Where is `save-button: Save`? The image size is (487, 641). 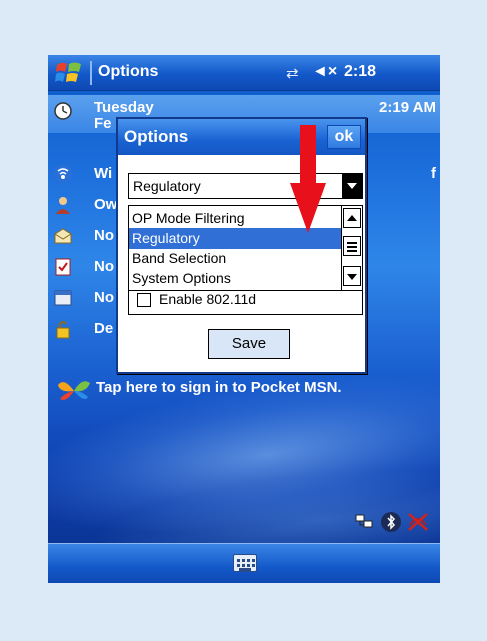
save-button: Save is located at coordinates (249, 344).